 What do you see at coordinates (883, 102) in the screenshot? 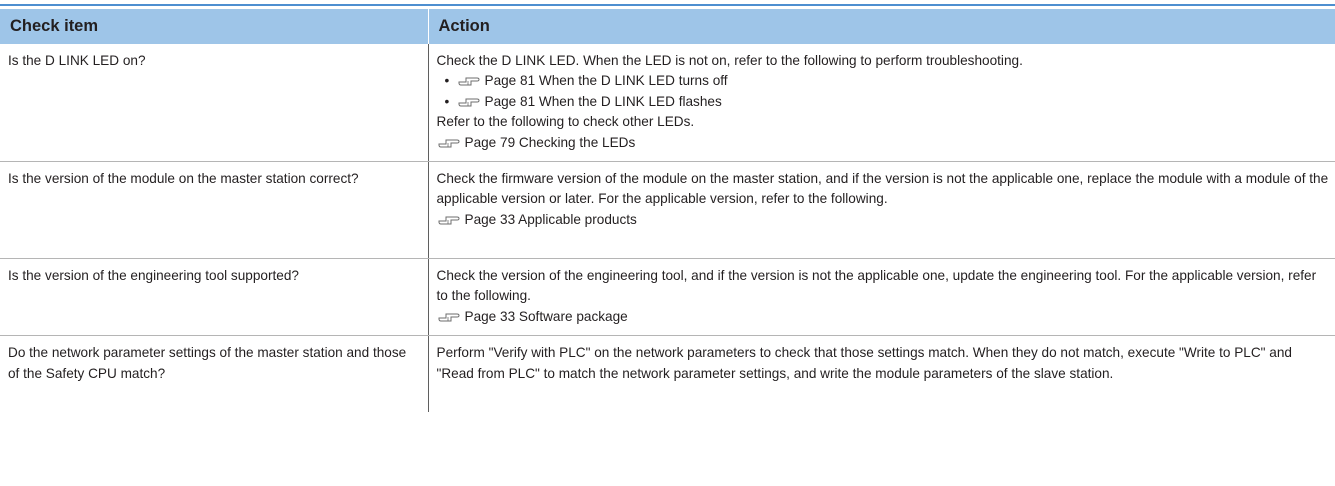
I see `bullet-item: • Page 81 When the D LINK LED flashes` at bounding box center [883, 102].